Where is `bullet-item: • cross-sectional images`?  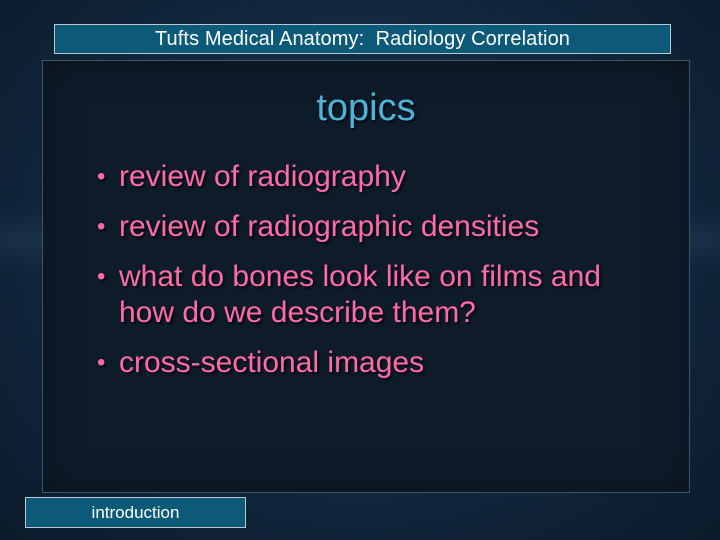
bullet-item: • cross-sectional images is located at coordinates (375, 363).